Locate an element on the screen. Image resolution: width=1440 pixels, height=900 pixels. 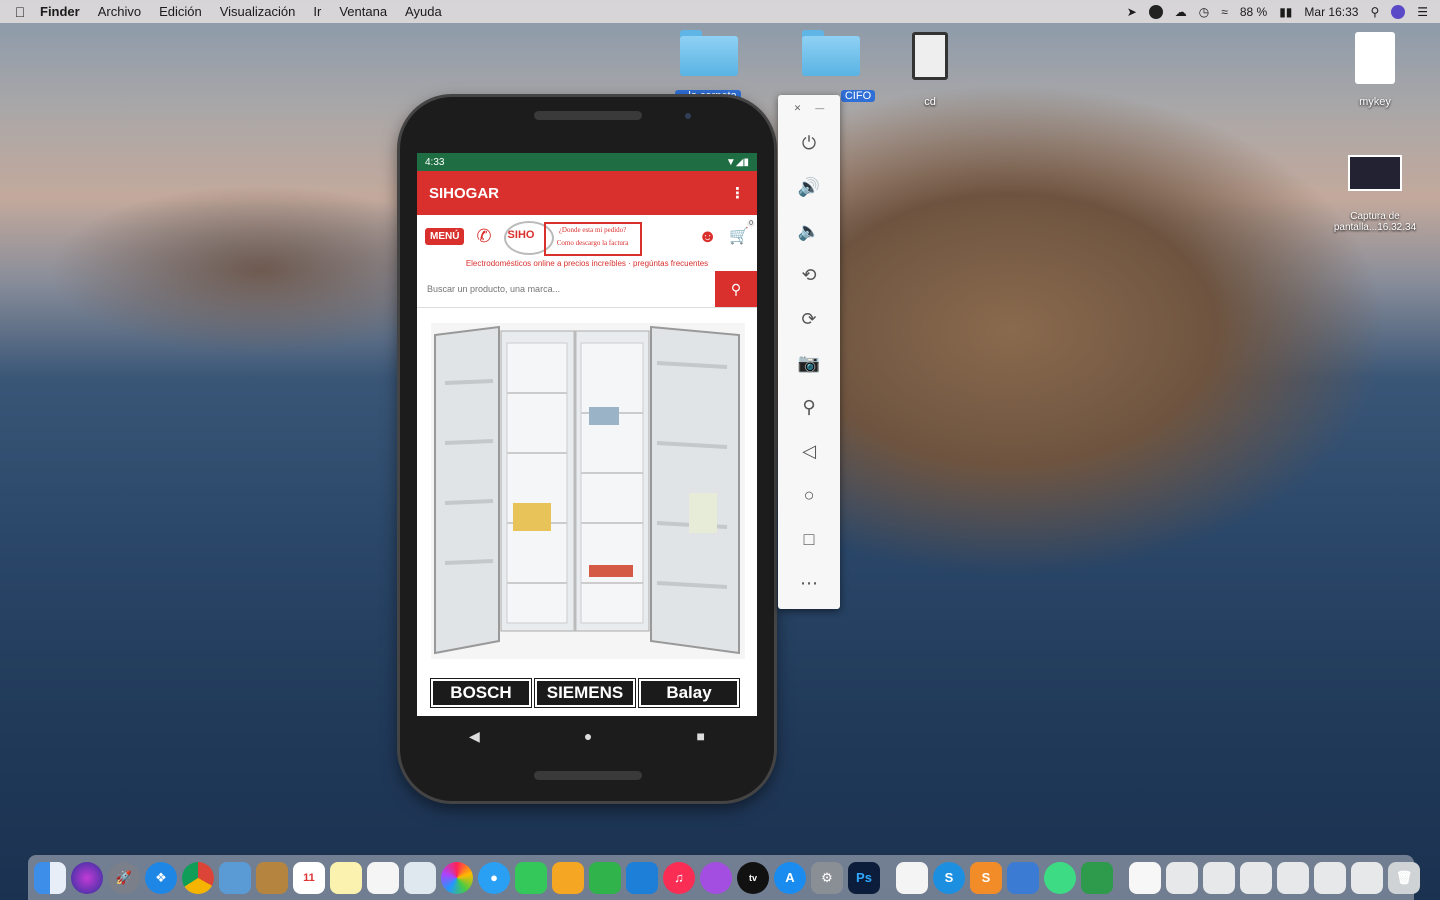
home-icon: ○ is located at coordinates (809, 494).